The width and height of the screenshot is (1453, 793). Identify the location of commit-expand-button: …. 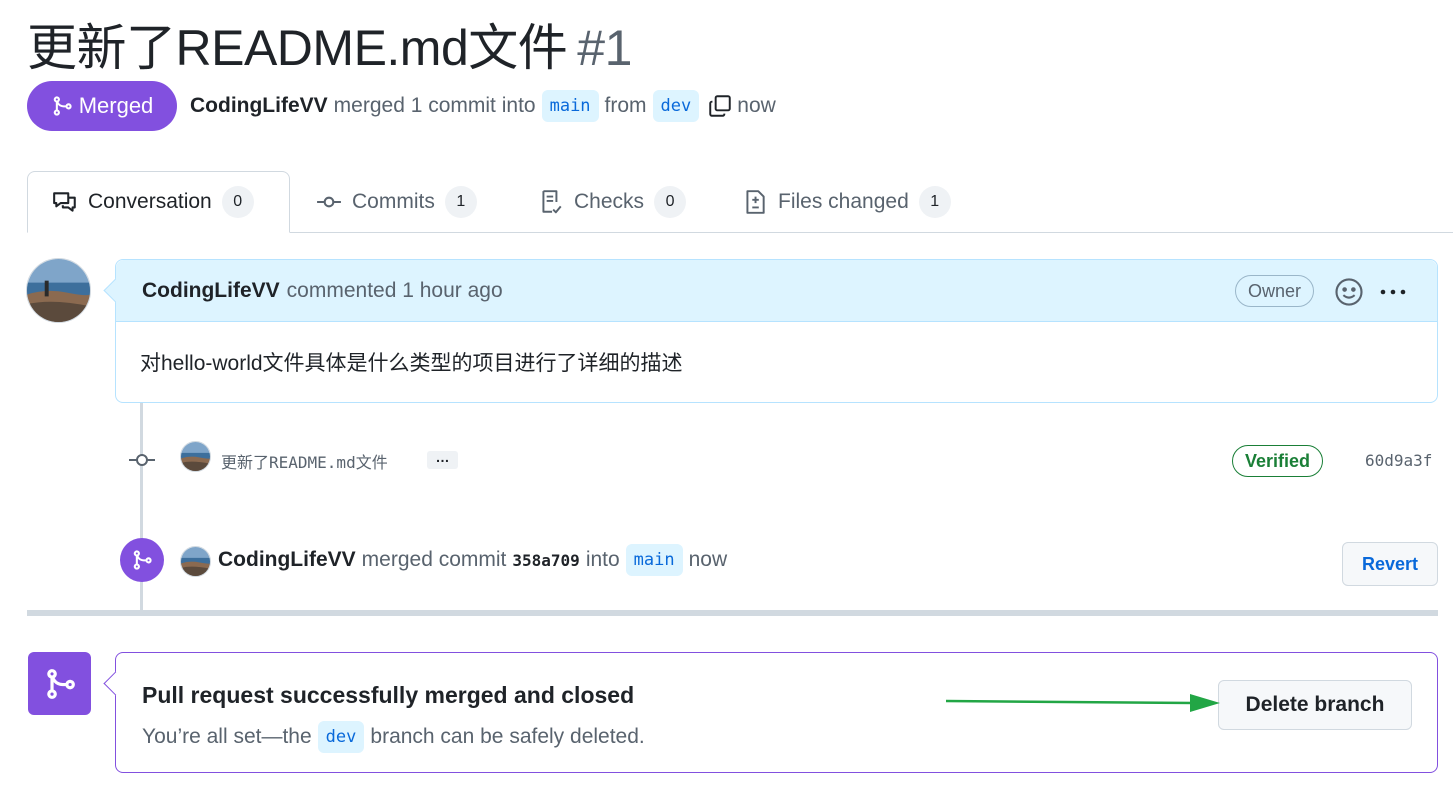
(442, 459).